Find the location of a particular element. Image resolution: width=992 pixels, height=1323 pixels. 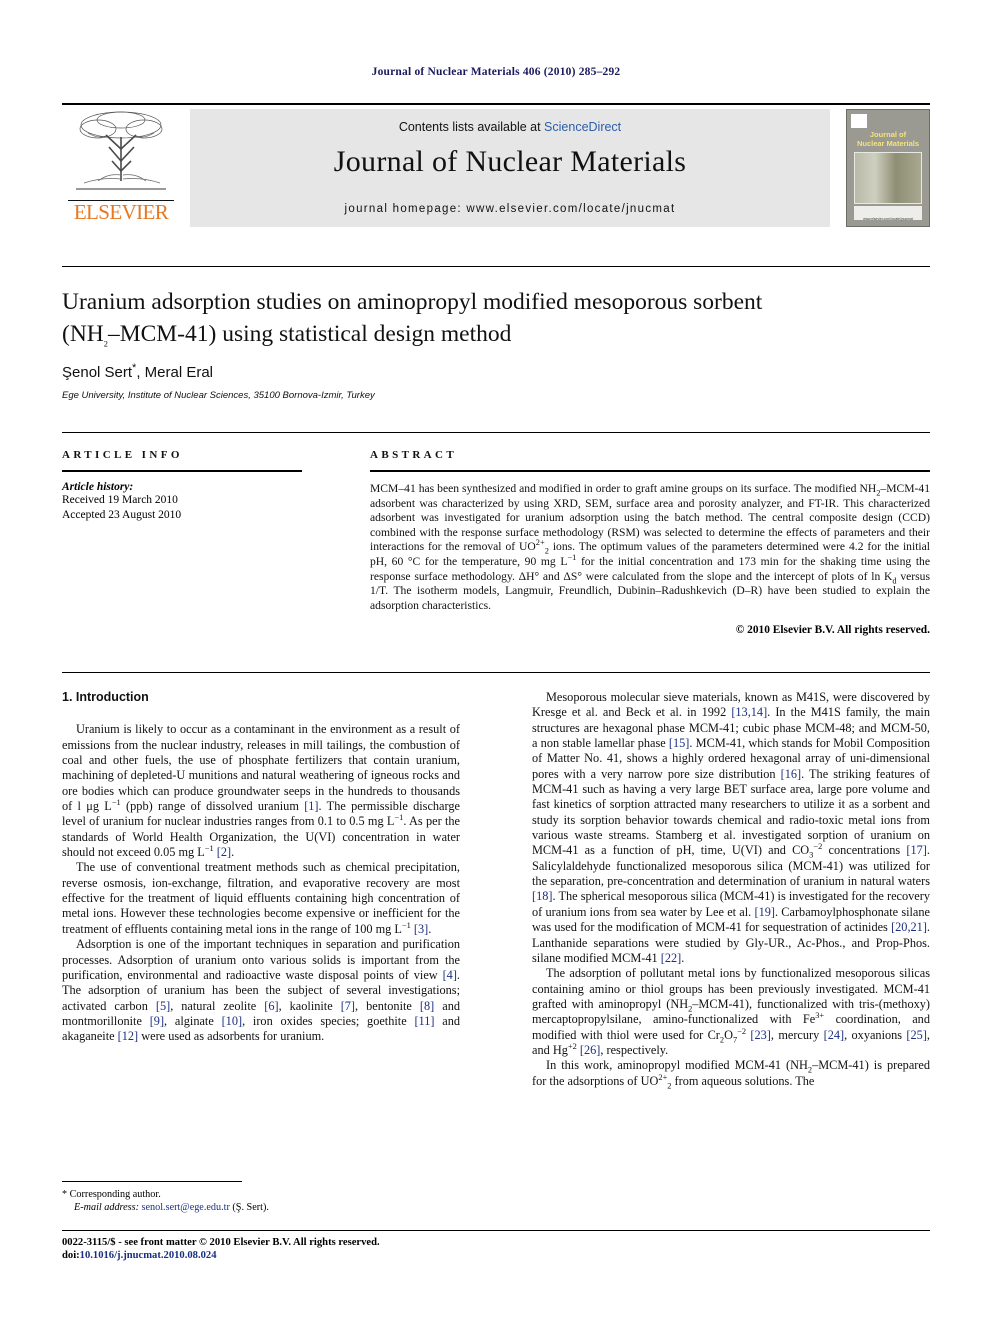

citation-ref-5: [5] is located at coordinates (163, 1006).